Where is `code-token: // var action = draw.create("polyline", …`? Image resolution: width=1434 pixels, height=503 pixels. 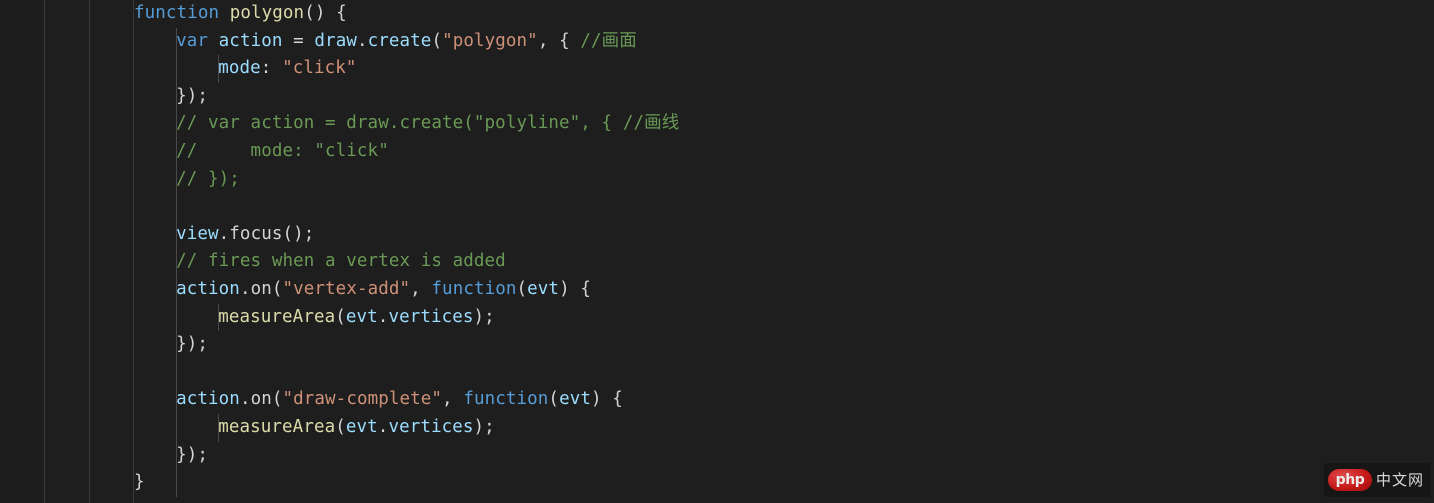 code-token: // var action = draw.create("polyline", … is located at coordinates (428, 123).